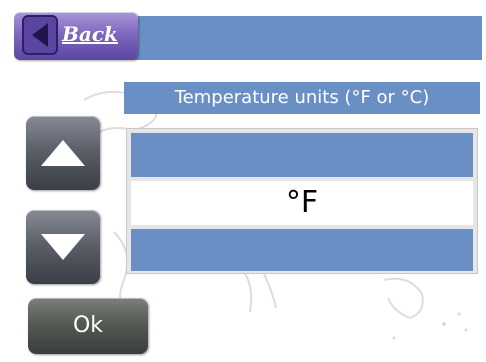  I want to click on decrement-button, so click(63, 247).